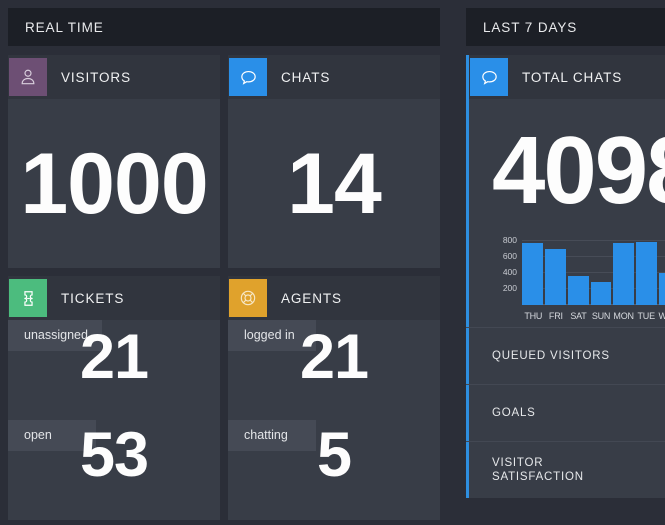 The image size is (665, 525). What do you see at coordinates (509, 256) in the screenshot?
I see `chart-y-tick: 600` at bounding box center [509, 256].